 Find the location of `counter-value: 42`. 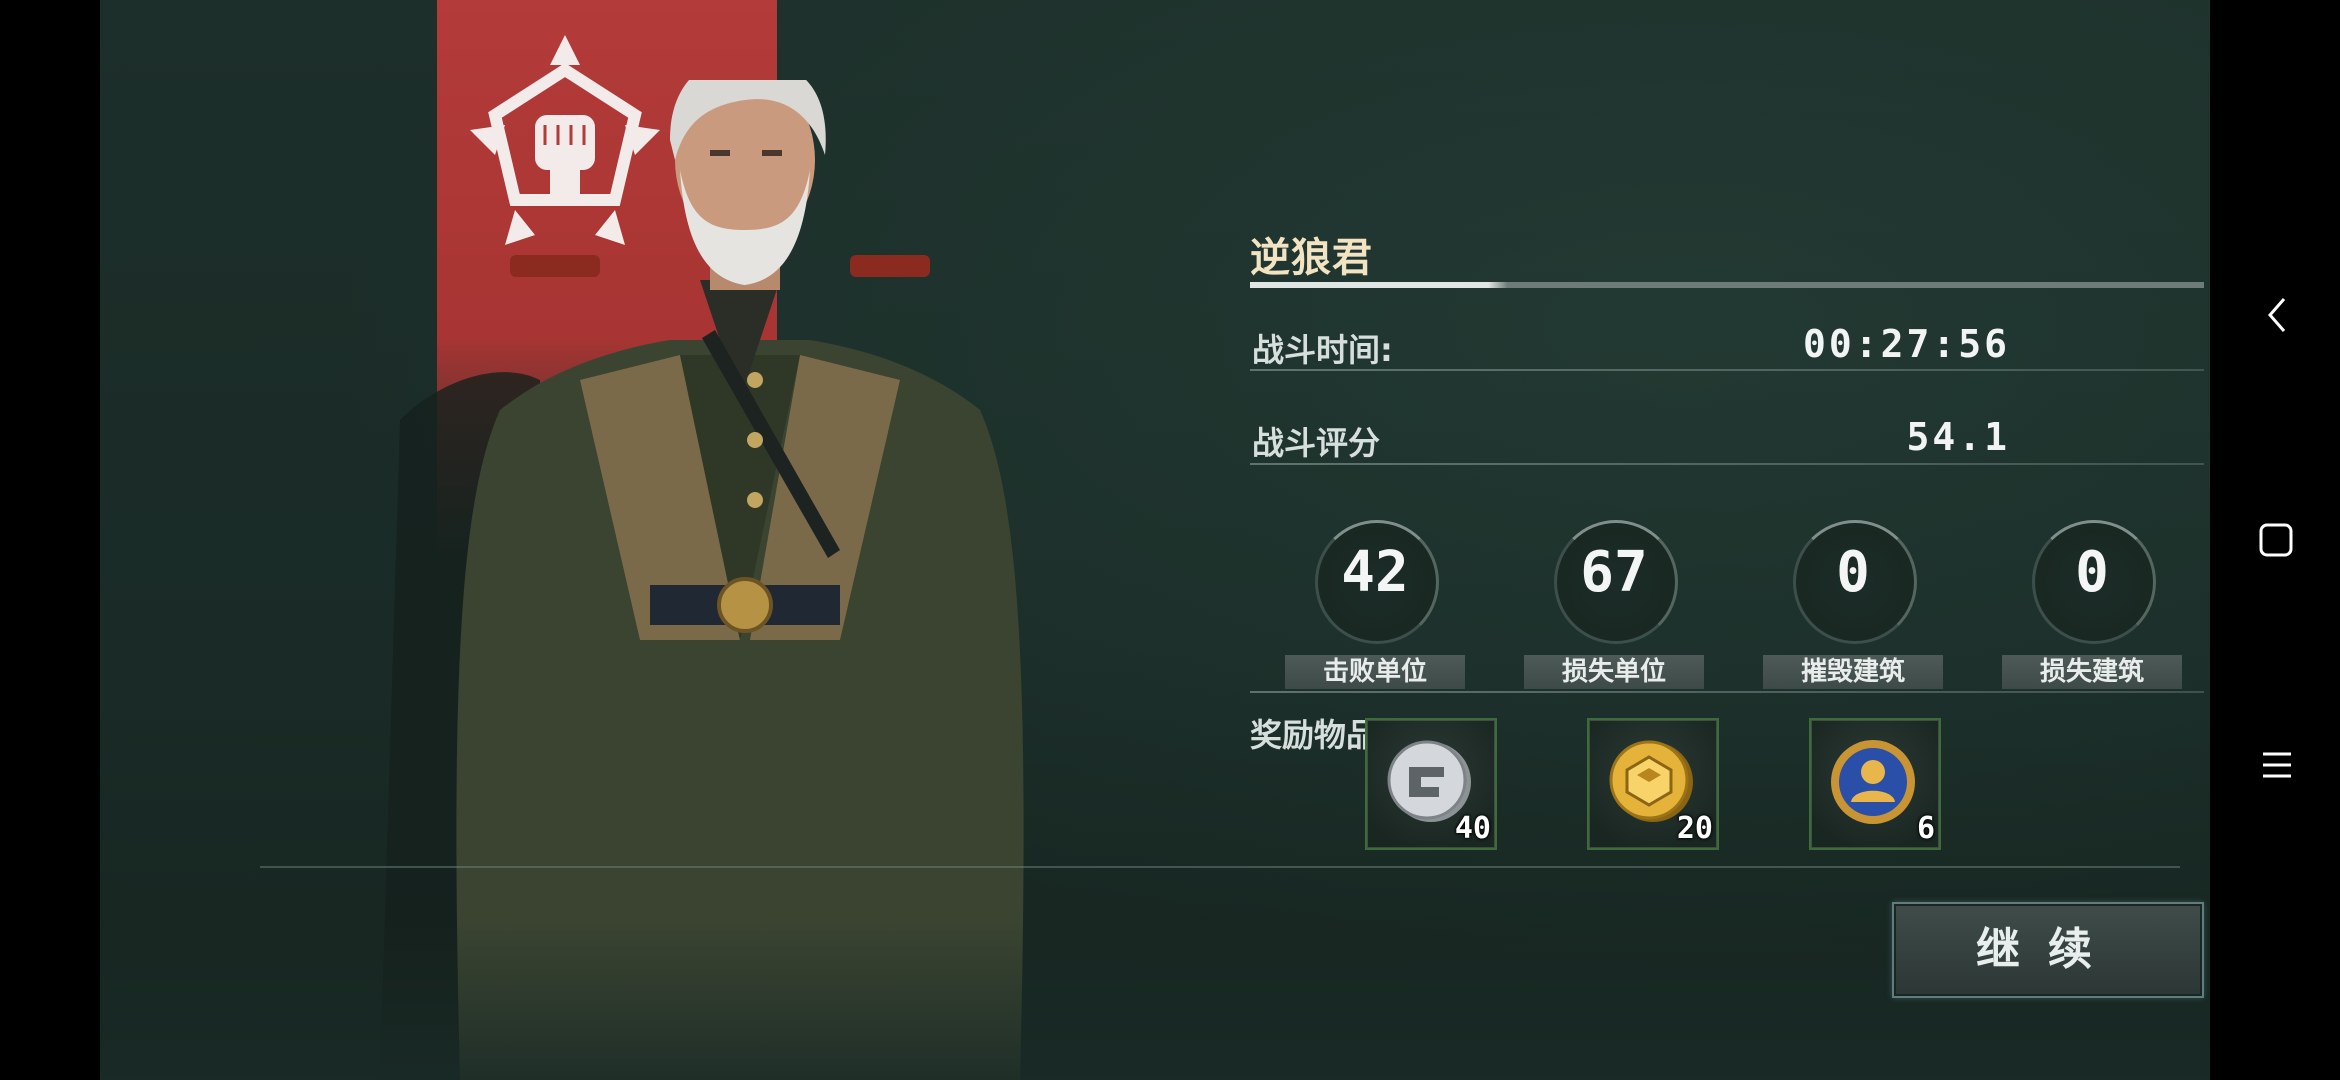

counter-value: 42 is located at coordinates (1375, 572).